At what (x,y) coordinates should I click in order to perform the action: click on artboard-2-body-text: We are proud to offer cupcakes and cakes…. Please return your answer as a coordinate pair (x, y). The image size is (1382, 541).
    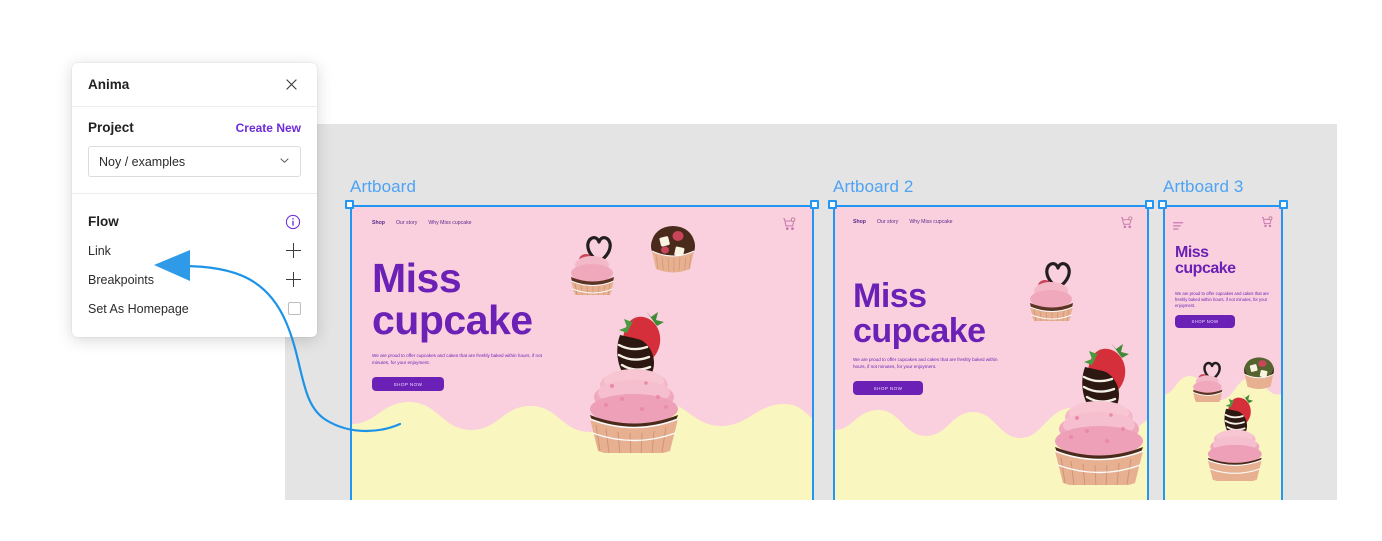
    Looking at the image, I should click on (925, 363).